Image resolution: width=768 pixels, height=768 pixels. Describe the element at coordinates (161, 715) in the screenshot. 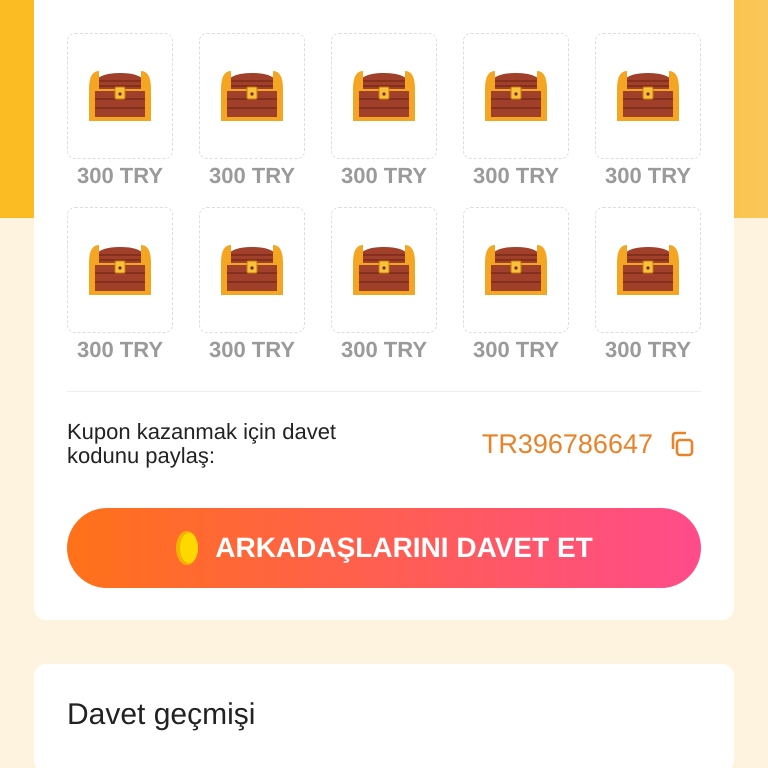

I see `section-title: Davet geçmişi` at that location.